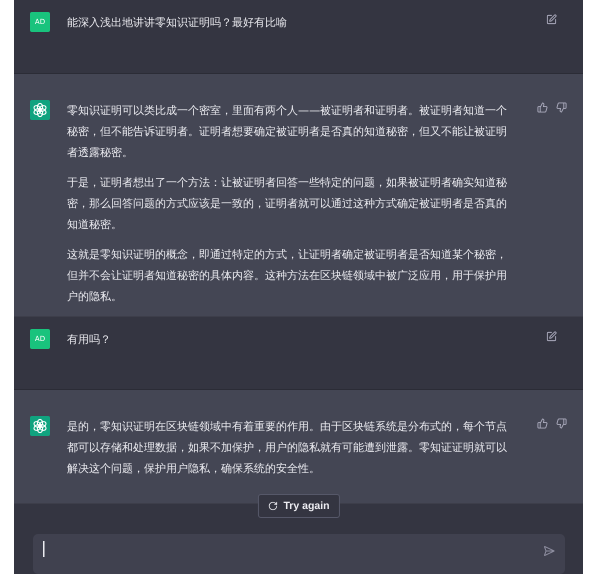 Image resolution: width=600 pixels, height=574 pixels. Describe the element at coordinates (298, 506) in the screenshot. I see `try-again-button: Try again` at that location.